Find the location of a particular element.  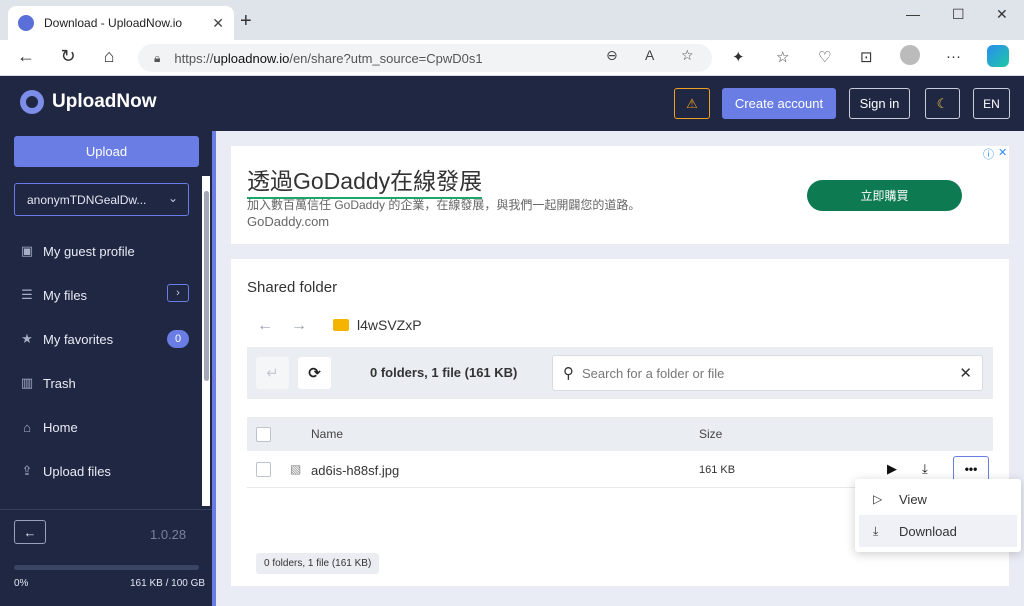

favorites-bar-icon: ☆ is located at coordinates (782, 57).